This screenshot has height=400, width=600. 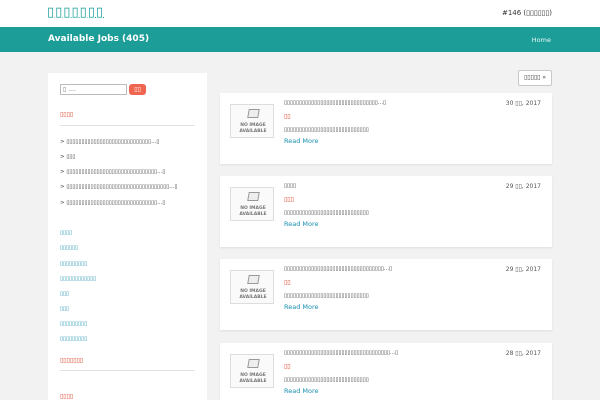 I want to click on recent-job-item: > ▯▯▯▯▯▯▯▯▯▯▯▯▯▯▯▯▯▯▯▯▯▯▯▯▯▯▯▯▯▯▯▯▯▯...▯, so click(x=119, y=187).